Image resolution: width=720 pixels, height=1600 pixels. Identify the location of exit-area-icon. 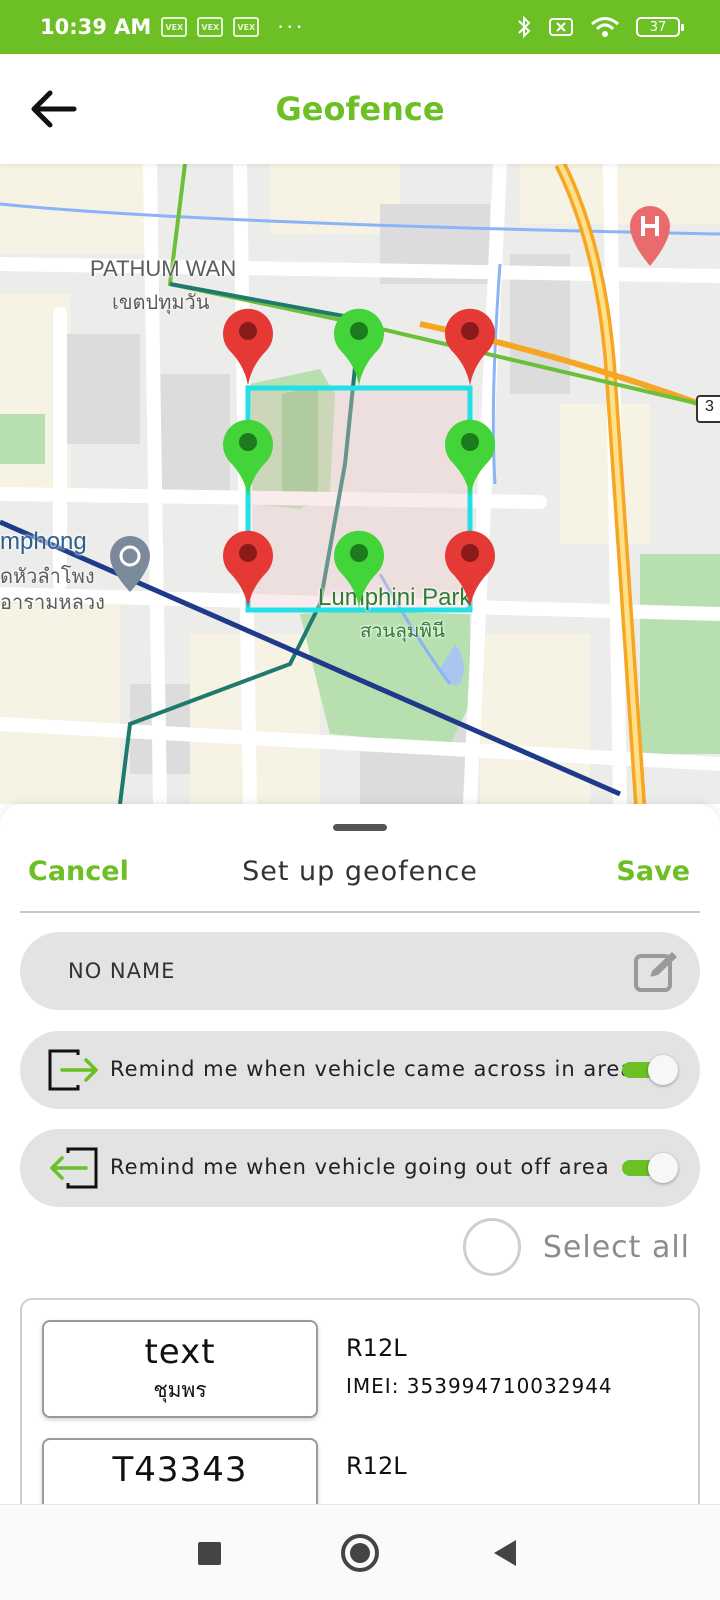
(74, 1168).